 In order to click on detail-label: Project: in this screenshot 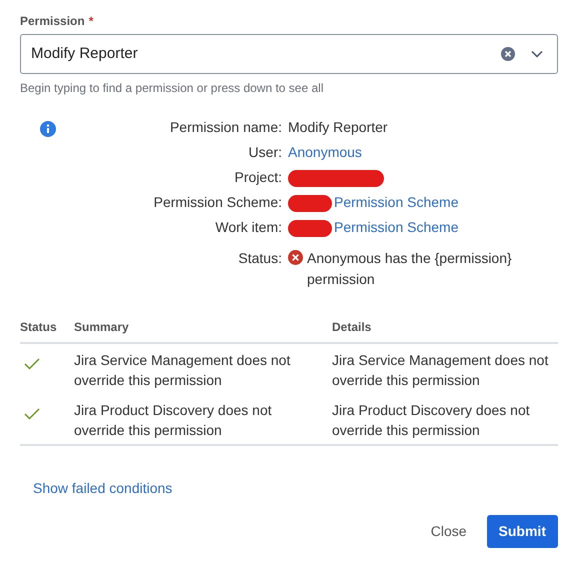, I will do `click(258, 177)`.